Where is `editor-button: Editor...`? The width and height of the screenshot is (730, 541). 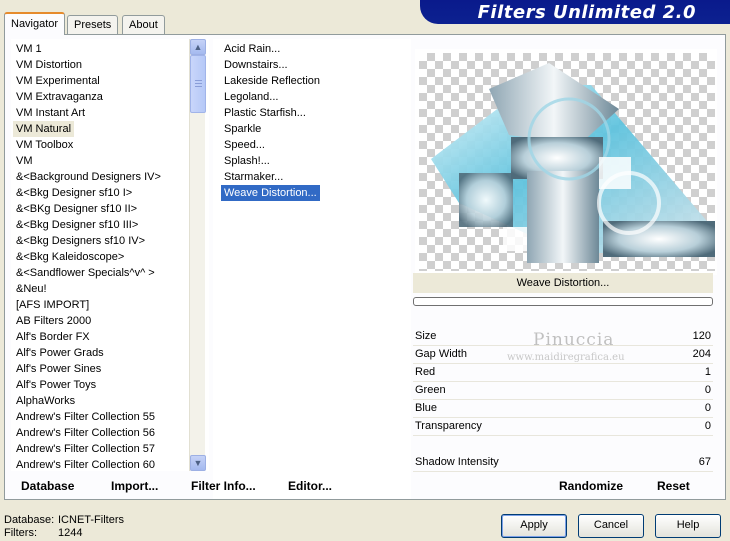
editor-button: Editor... is located at coordinates (310, 486).